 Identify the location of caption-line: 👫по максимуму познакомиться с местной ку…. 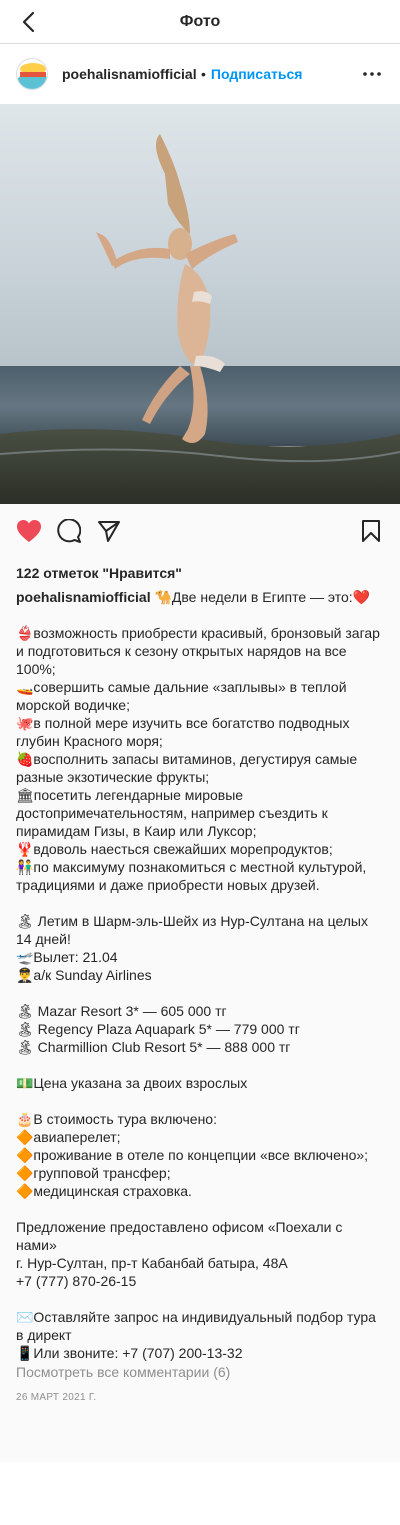
(193, 876).